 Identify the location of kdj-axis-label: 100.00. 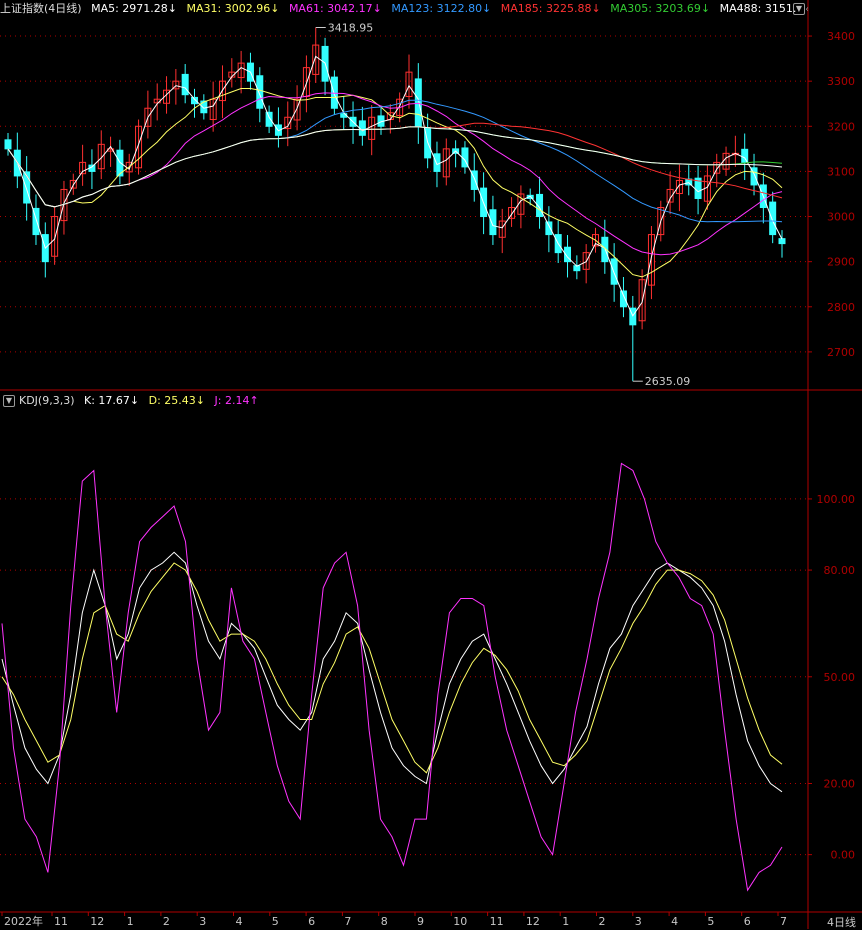
(836, 499).